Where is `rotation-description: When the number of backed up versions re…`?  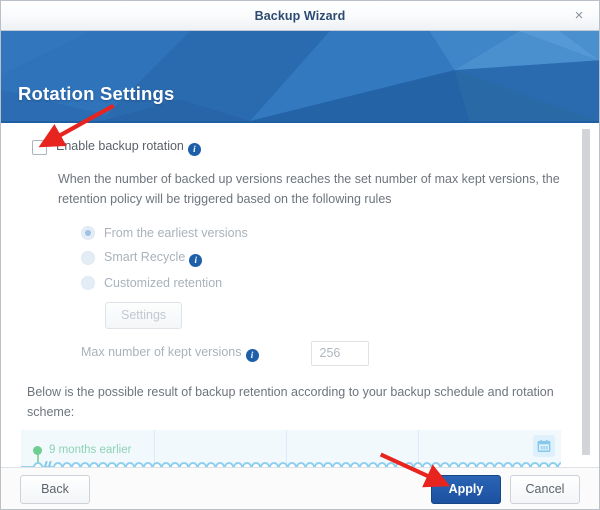
rotation-description: When the number of backed up versions re… is located at coordinates (309, 189).